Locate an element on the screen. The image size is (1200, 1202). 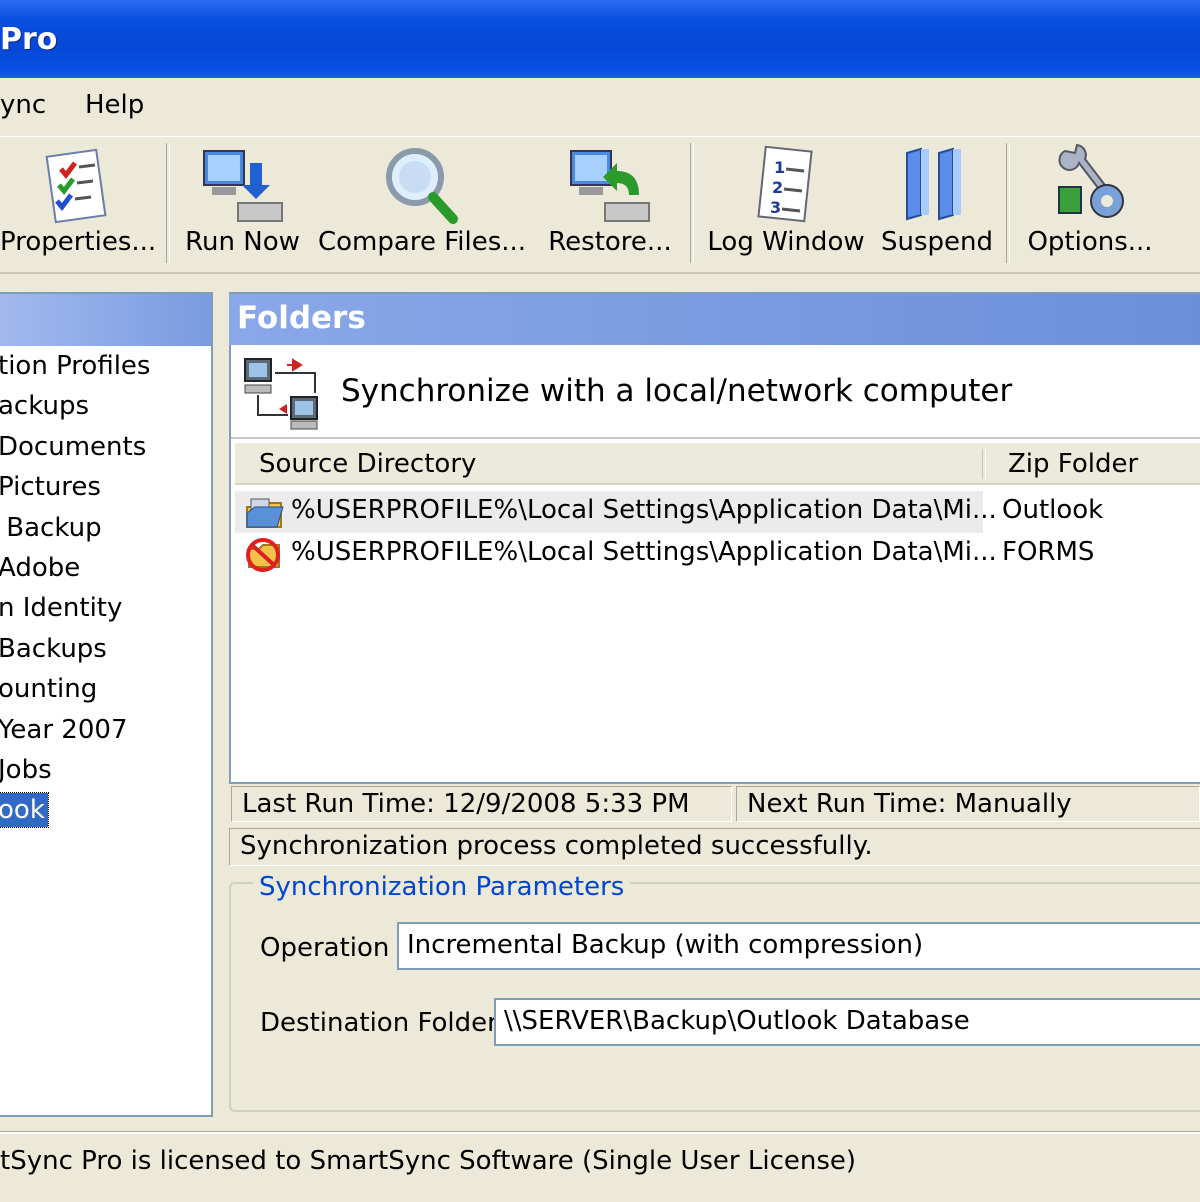
menu-sync: ync is located at coordinates (23, 105).